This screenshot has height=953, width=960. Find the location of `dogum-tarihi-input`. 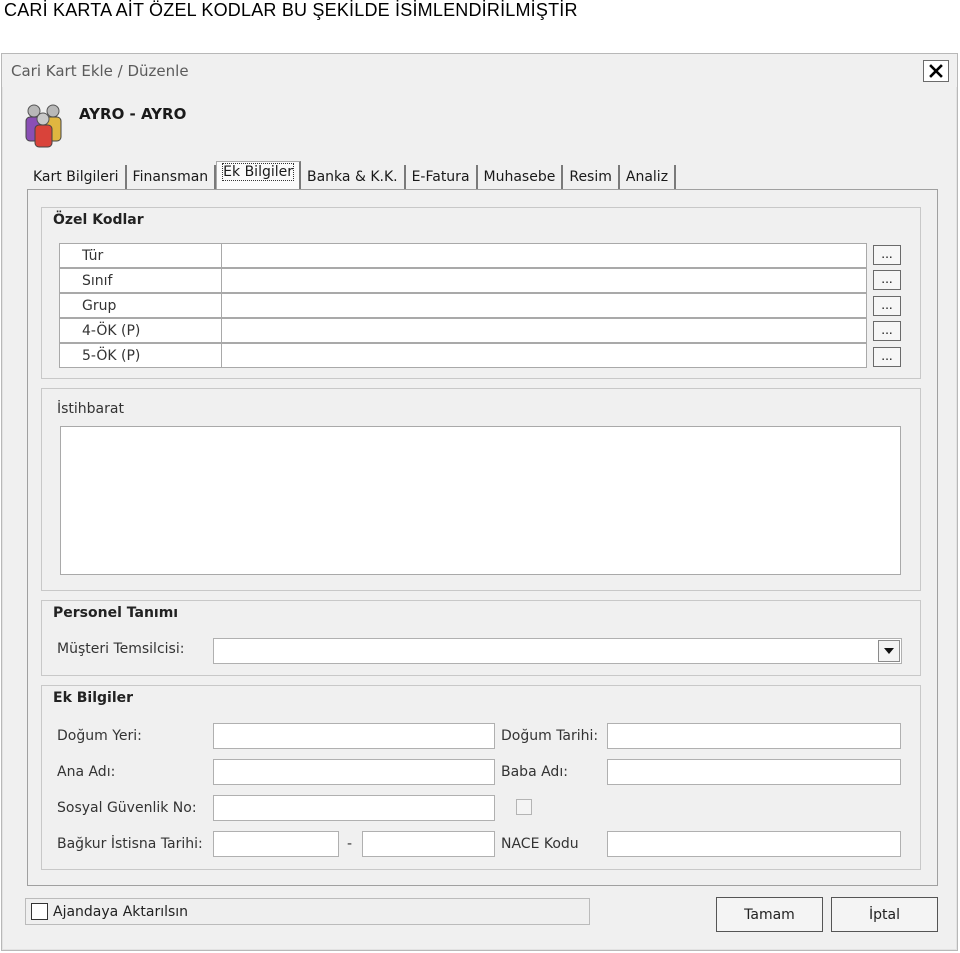

dogum-tarihi-input is located at coordinates (754, 736).